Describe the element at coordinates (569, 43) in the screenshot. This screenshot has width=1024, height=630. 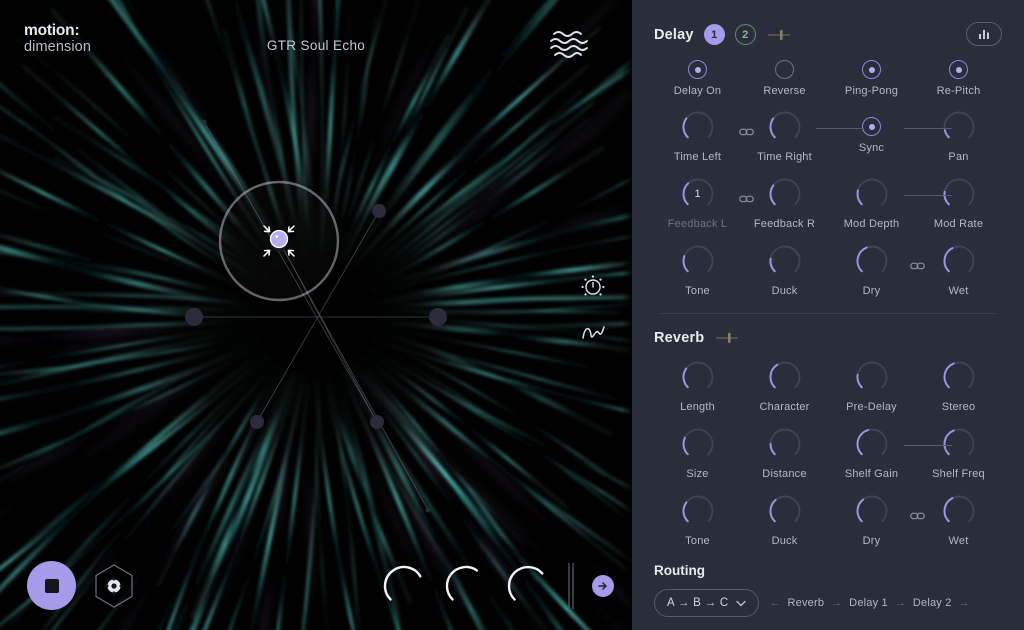
I see `ripple-circle-icon` at that location.